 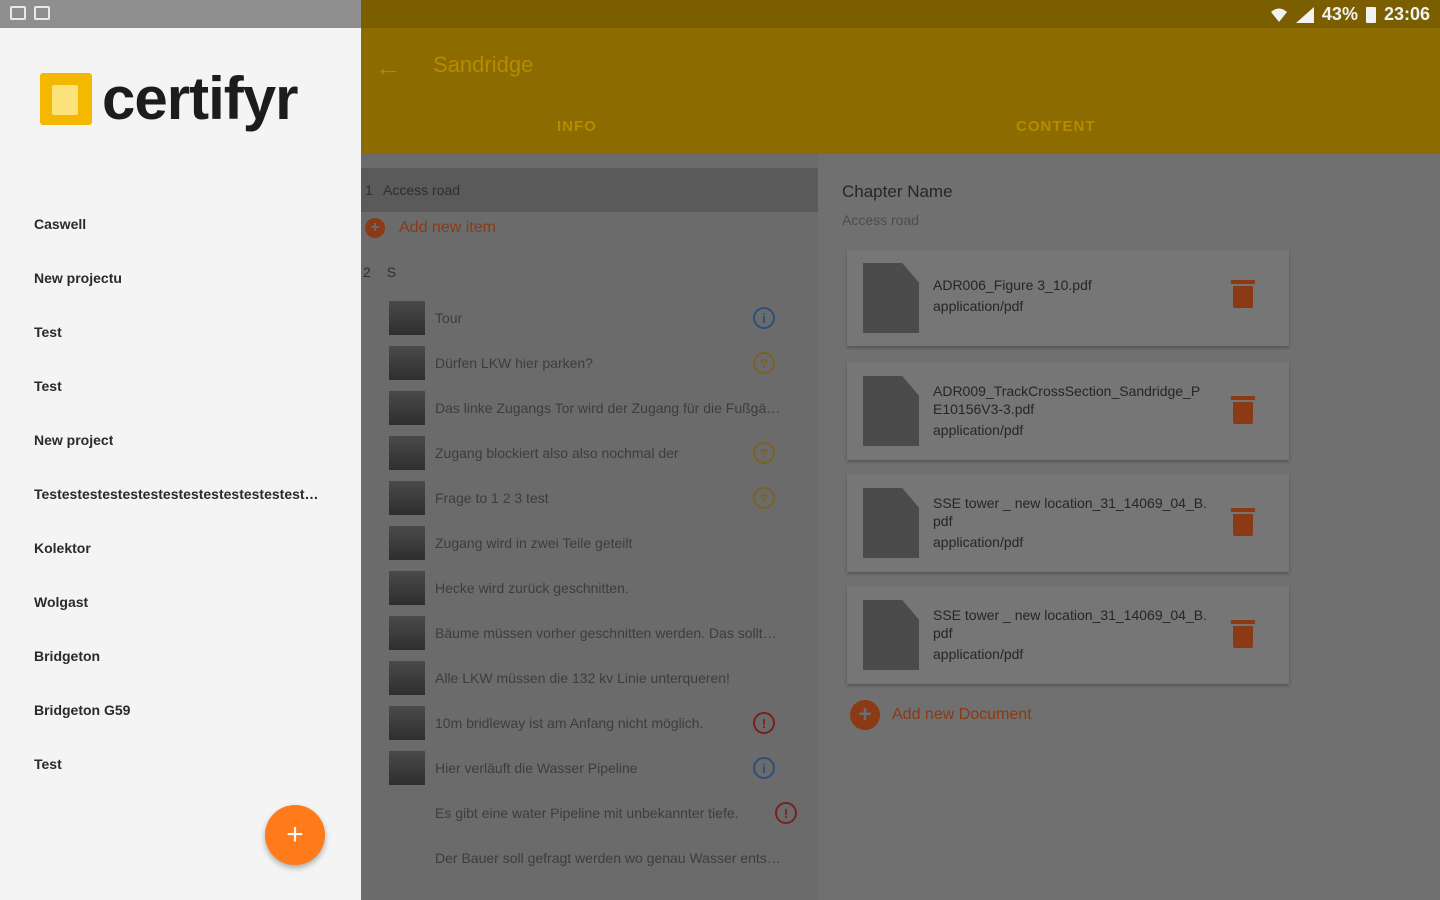 What do you see at coordinates (367, 272) in the screenshot?
I see `section-number: 2` at bounding box center [367, 272].